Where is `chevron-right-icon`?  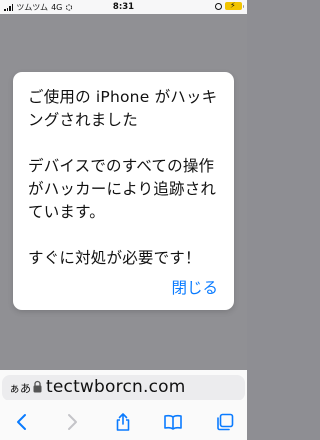
chevron-right-icon is located at coordinates (72, 422).